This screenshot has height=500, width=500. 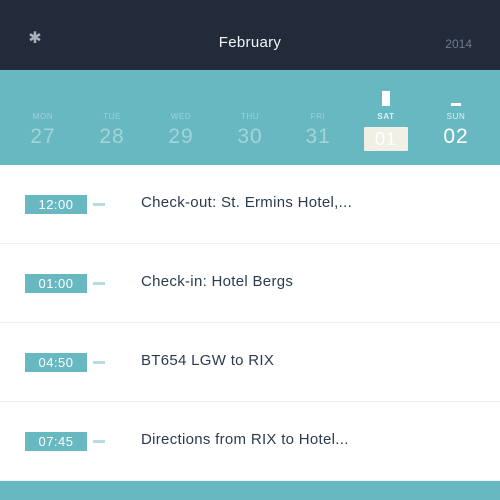 I want to click on day-number: 02, so click(x=456, y=136).